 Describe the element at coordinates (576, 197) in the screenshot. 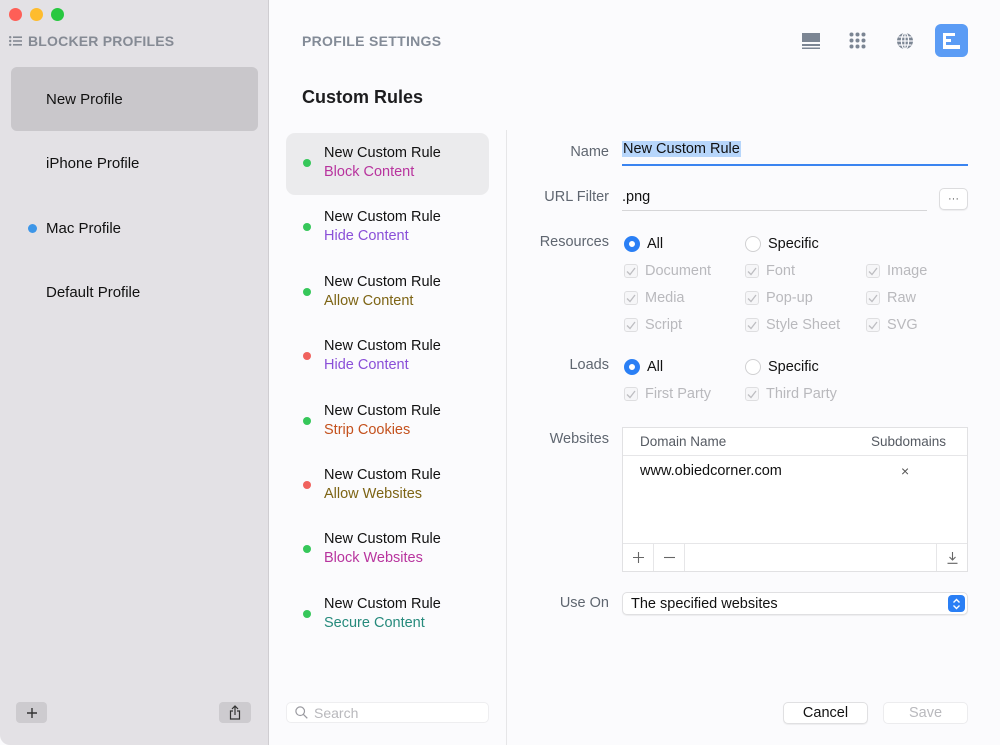

I see `url-filter-label: URL Filter` at that location.